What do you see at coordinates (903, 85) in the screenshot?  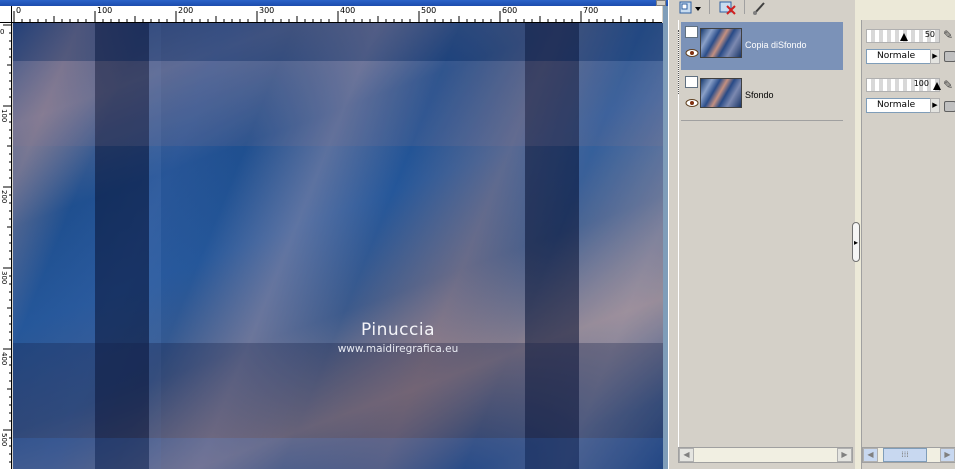 I see `opacity-slider-sfondo: 100` at bounding box center [903, 85].